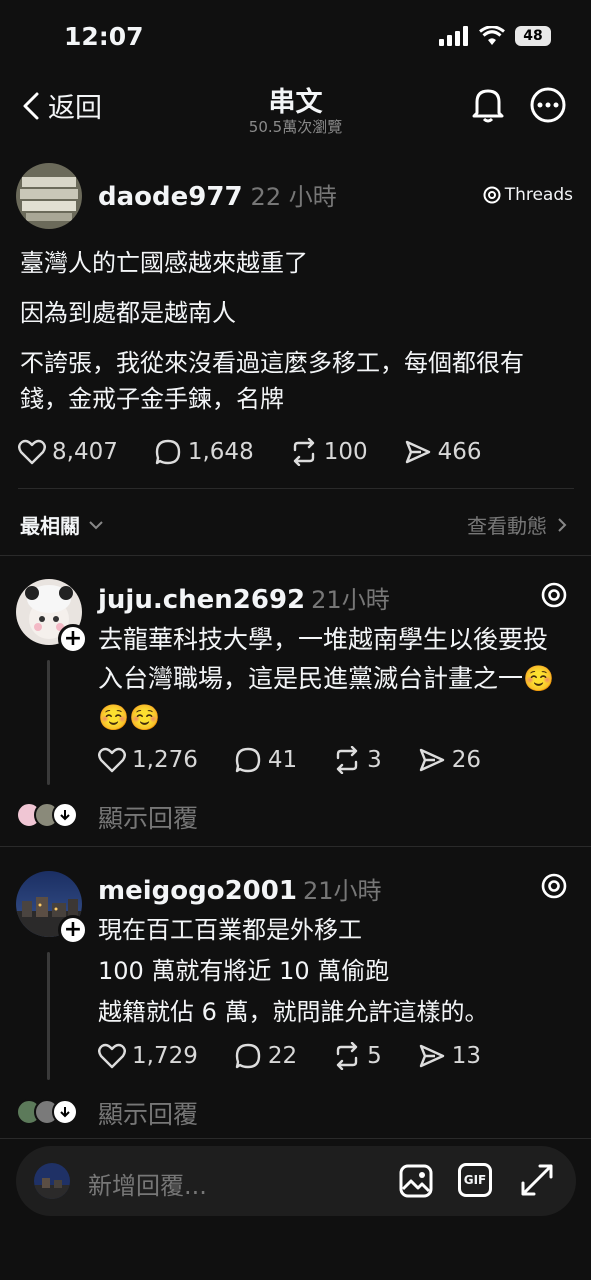 This screenshot has width=591, height=1280. What do you see at coordinates (201, 600) in the screenshot?
I see `reply-username: juju.chen2692` at bounding box center [201, 600].